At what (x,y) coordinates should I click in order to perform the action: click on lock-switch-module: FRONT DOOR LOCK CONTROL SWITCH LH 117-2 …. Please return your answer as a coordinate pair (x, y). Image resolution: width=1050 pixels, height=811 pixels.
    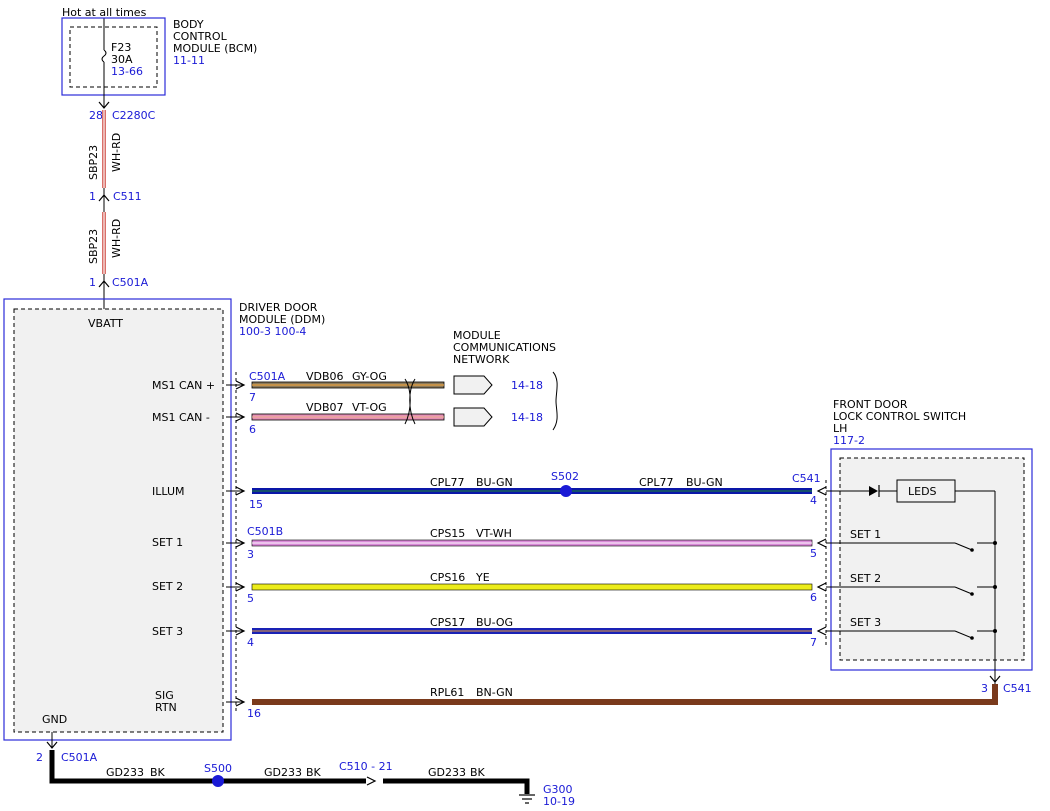
    Looking at the image, I should click on (929, 549).